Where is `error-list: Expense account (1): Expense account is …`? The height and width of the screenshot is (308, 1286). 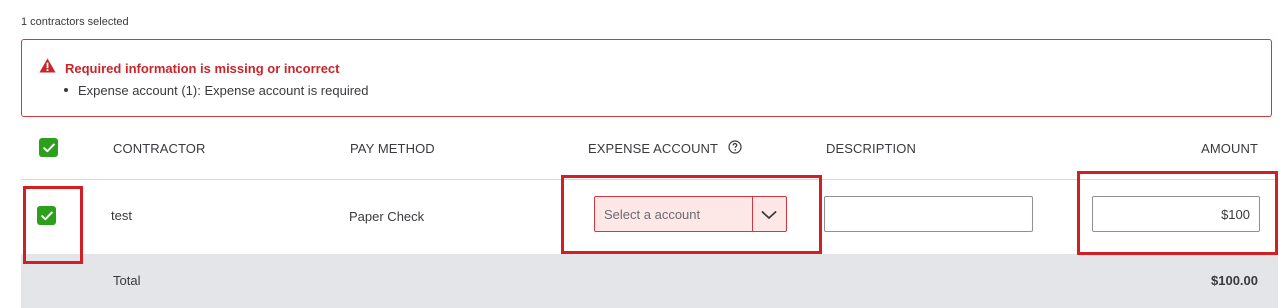
error-list: Expense account (1): Expense account is … is located at coordinates (216, 90).